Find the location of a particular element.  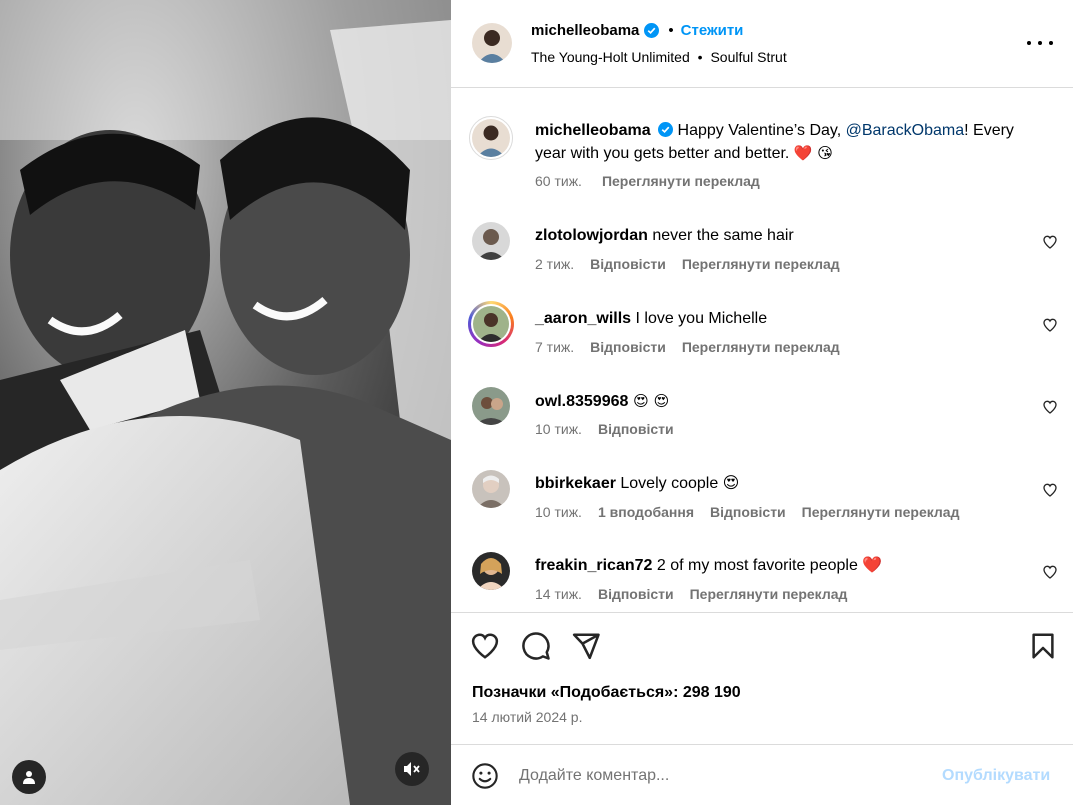

mute-button is located at coordinates (412, 769).